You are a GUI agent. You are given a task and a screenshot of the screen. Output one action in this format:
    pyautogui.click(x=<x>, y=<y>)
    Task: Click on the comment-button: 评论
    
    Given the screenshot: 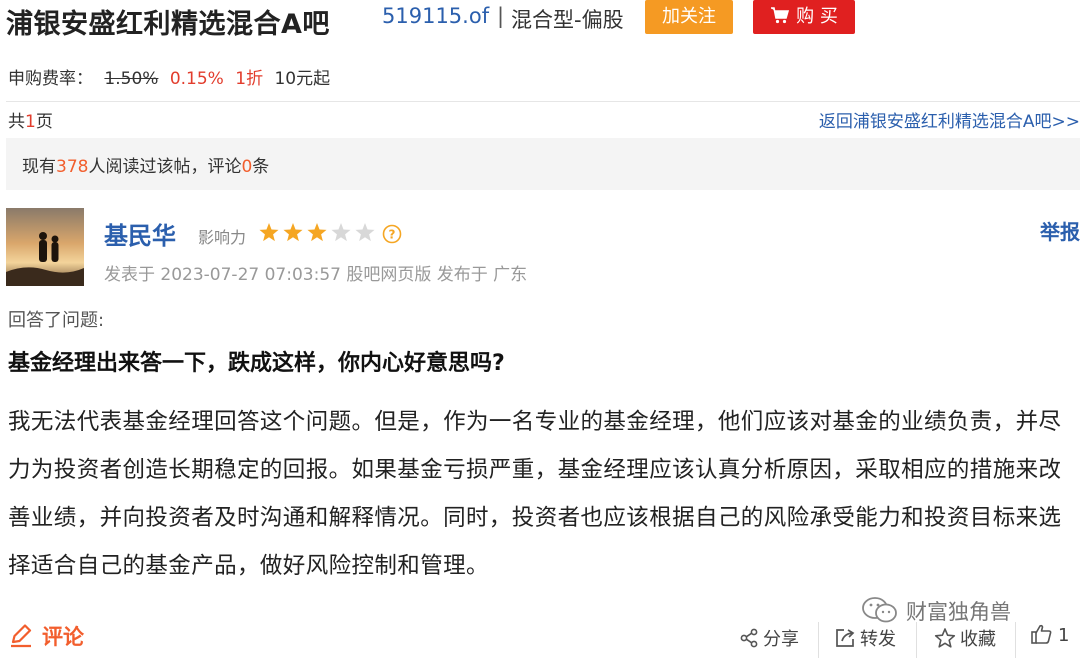 What is the action you would take?
    pyautogui.click(x=46, y=636)
    